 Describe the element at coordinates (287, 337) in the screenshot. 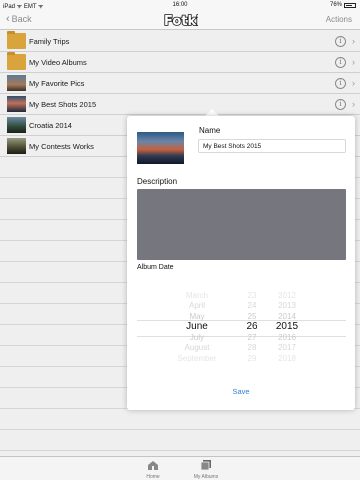

I see `picker-value: 2016` at that location.